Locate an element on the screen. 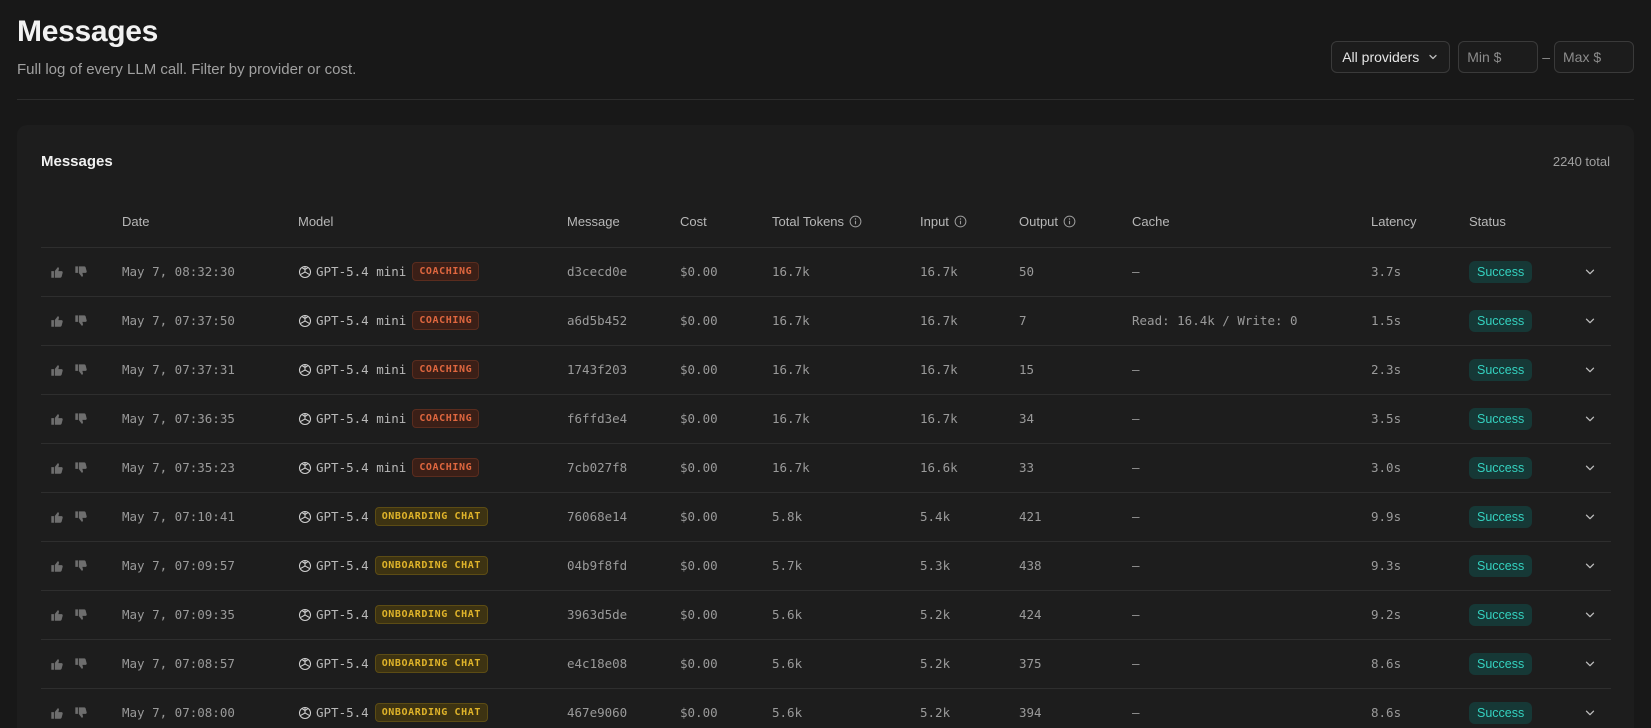 The width and height of the screenshot is (1651, 728). message-id-cell: e4c18e08 is located at coordinates (623, 664).